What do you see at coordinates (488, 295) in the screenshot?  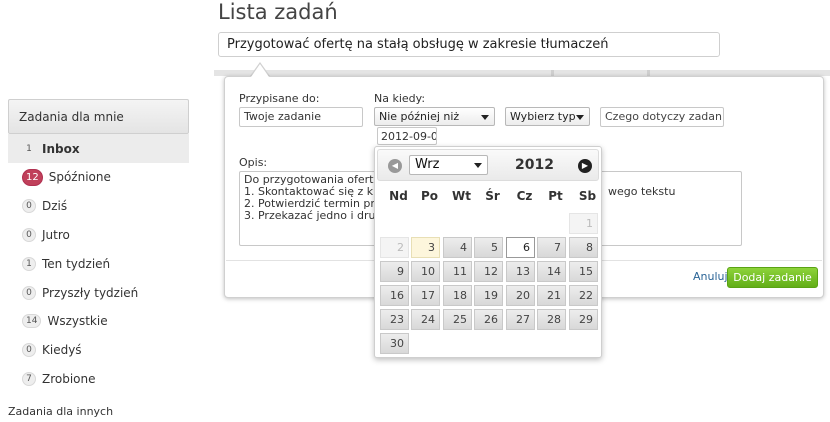 I see `calendar-day: 19` at bounding box center [488, 295].